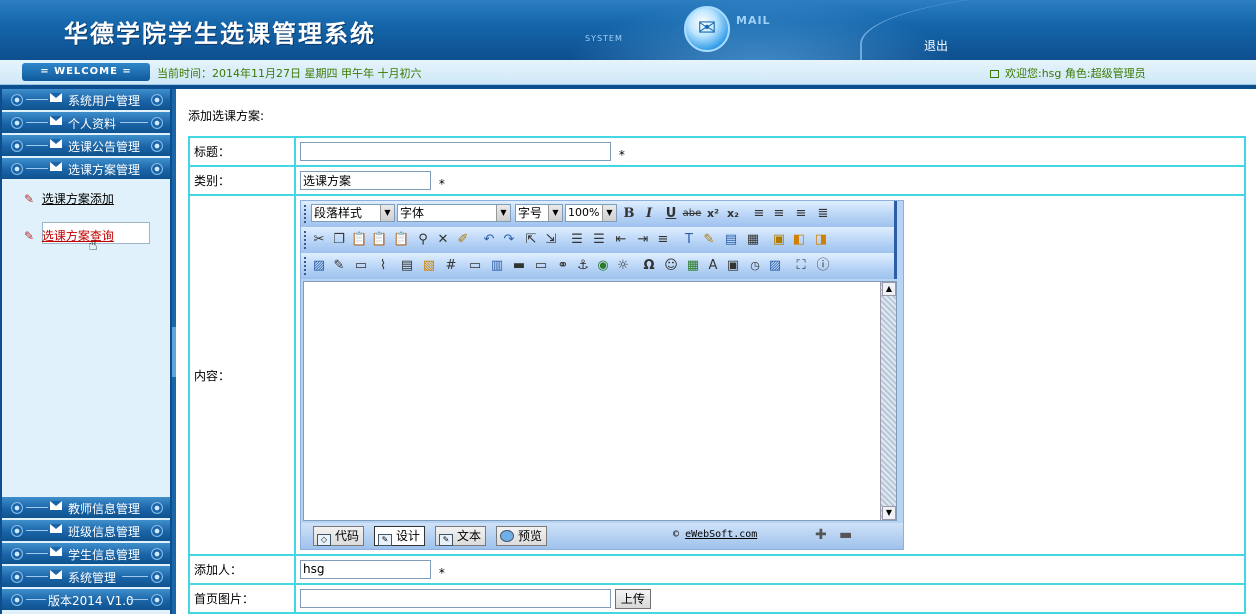 Image resolution: width=1256 pixels, height=614 pixels. I want to click on line-spacing-icon: ≡, so click(663, 240).